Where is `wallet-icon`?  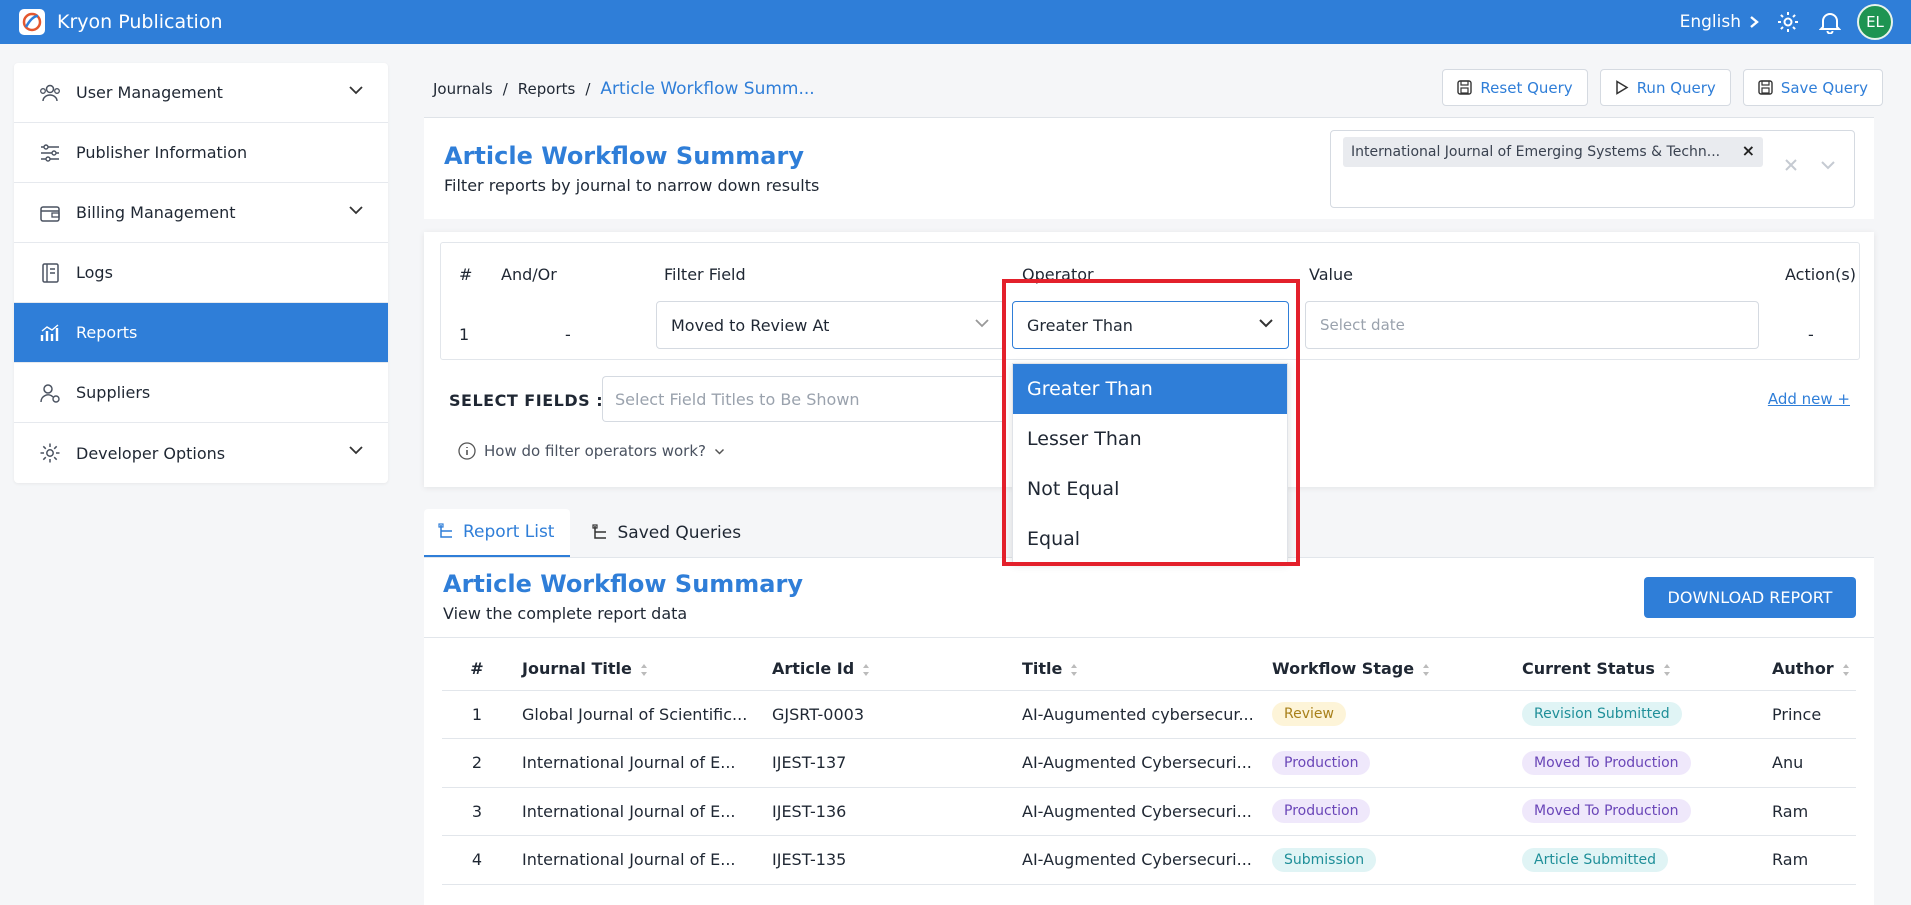
wallet-icon is located at coordinates (50, 213).